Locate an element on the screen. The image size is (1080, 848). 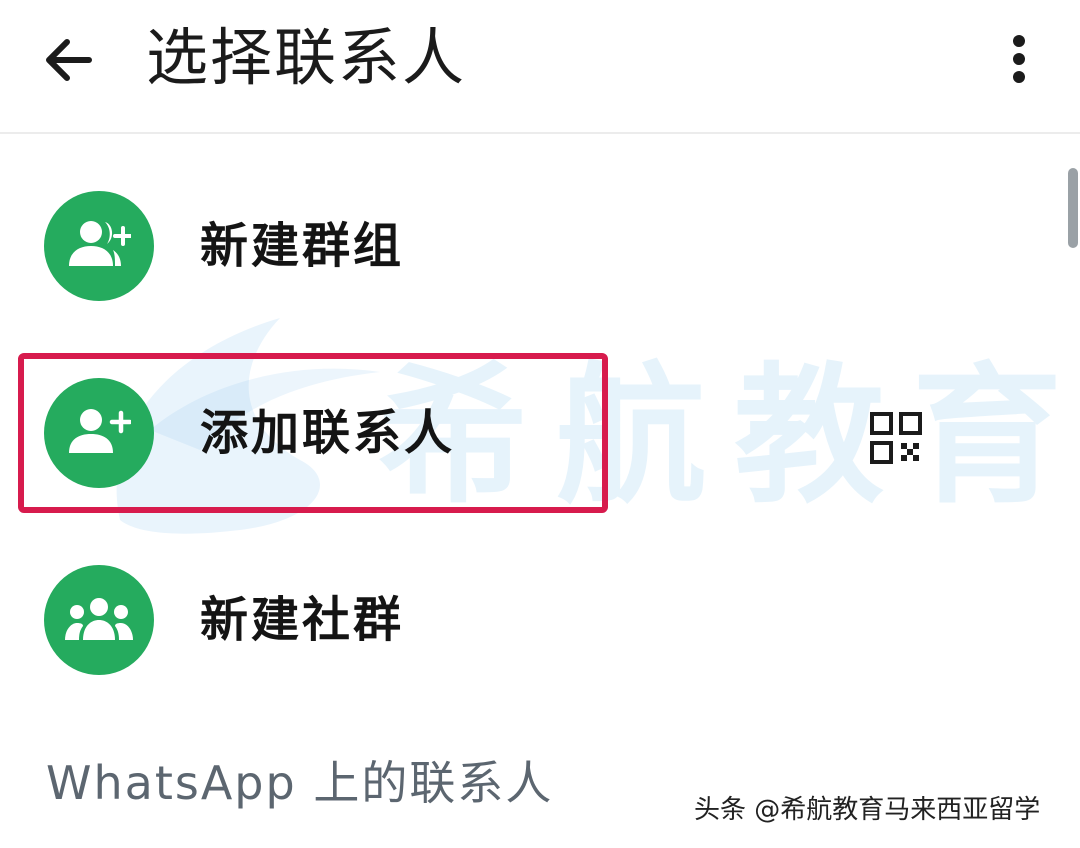
add-contact-avatar is located at coordinates (99, 433).